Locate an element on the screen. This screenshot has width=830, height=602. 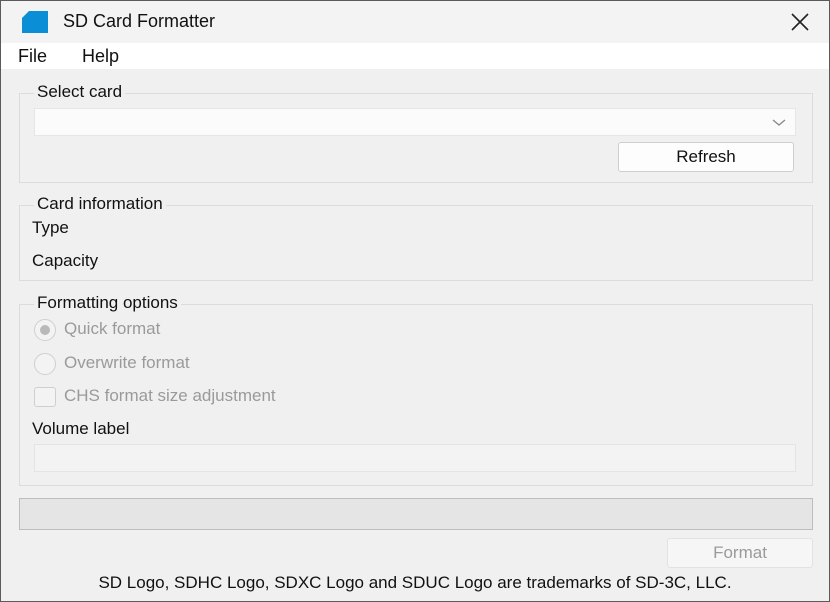
formatting-options-legend: Formatting options is located at coordinates (107, 303).